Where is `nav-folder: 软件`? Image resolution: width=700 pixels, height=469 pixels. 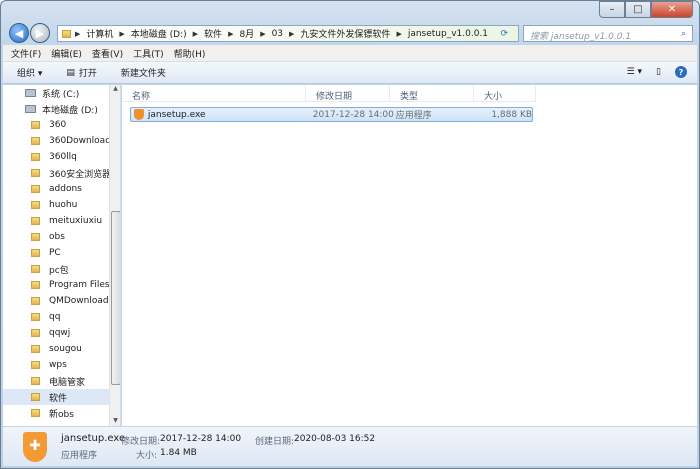 nav-folder: 软件 is located at coordinates (61, 397).